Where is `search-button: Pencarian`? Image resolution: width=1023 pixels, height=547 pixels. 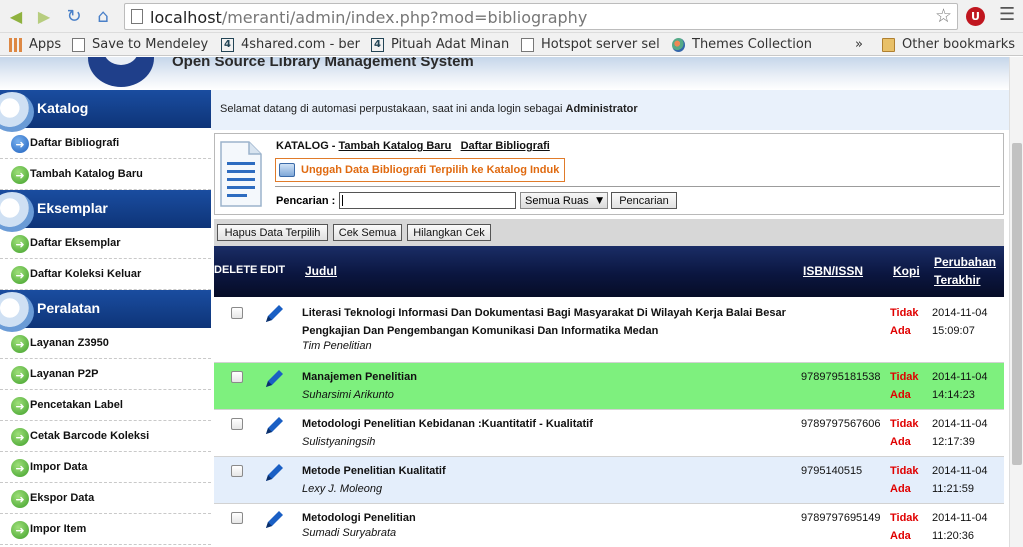
search-button: Pencarian is located at coordinates (644, 200).